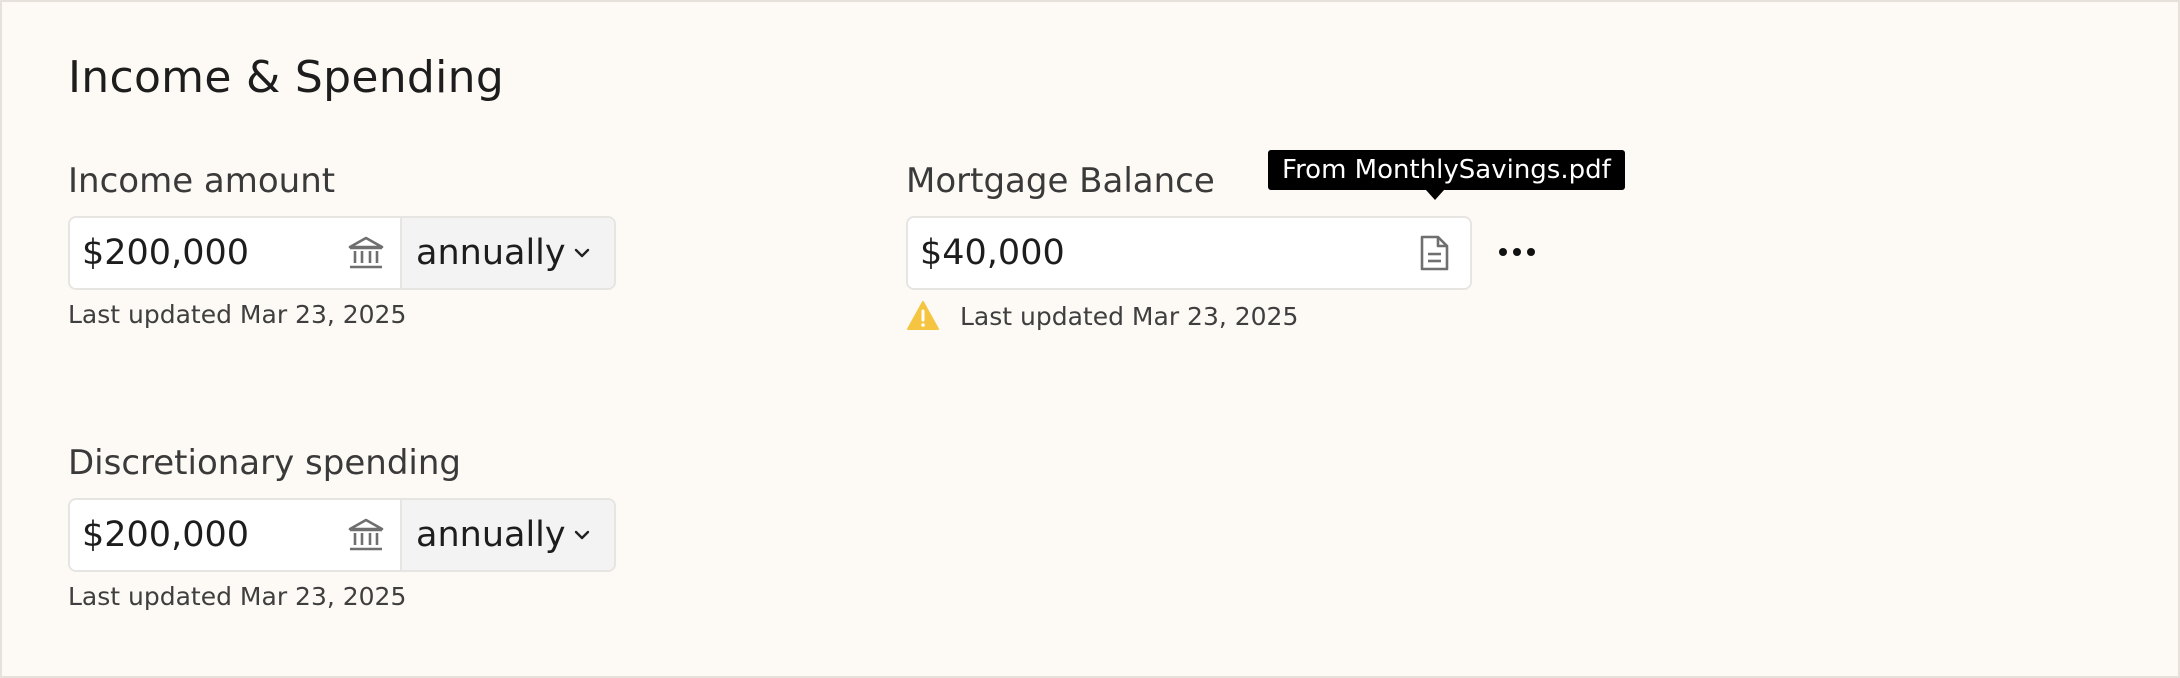 The height and width of the screenshot is (678, 2180). I want to click on income-amount-field: Income amount annually, so click(342, 243).